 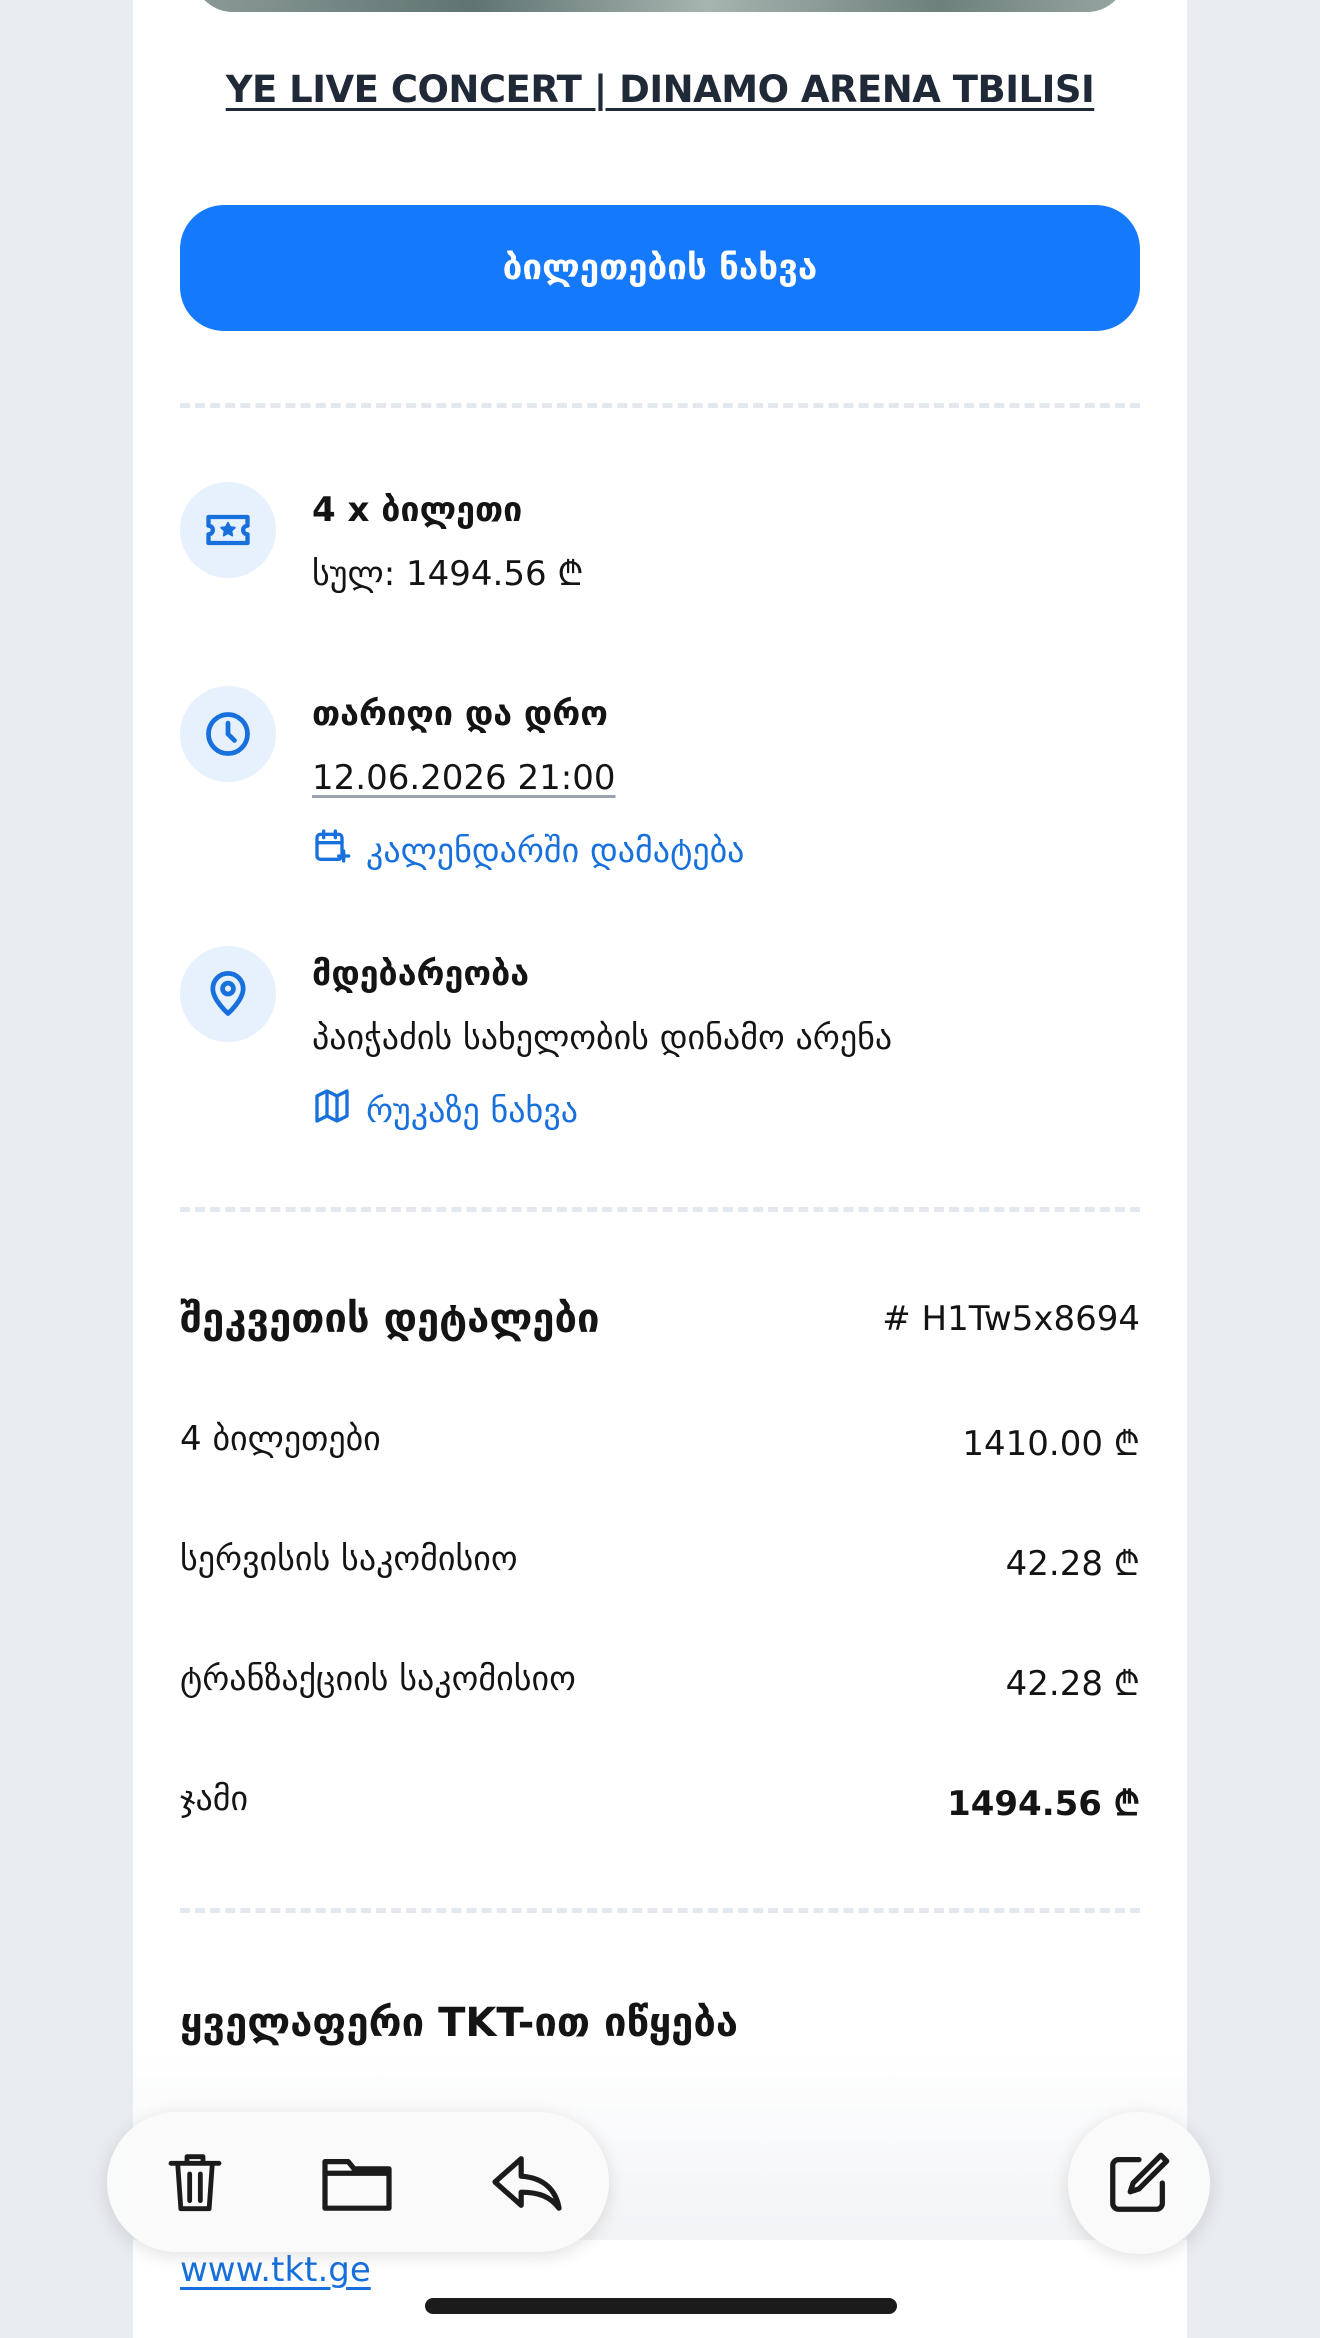 I want to click on datetime-label: თარიღი და დრო, so click(x=460, y=714).